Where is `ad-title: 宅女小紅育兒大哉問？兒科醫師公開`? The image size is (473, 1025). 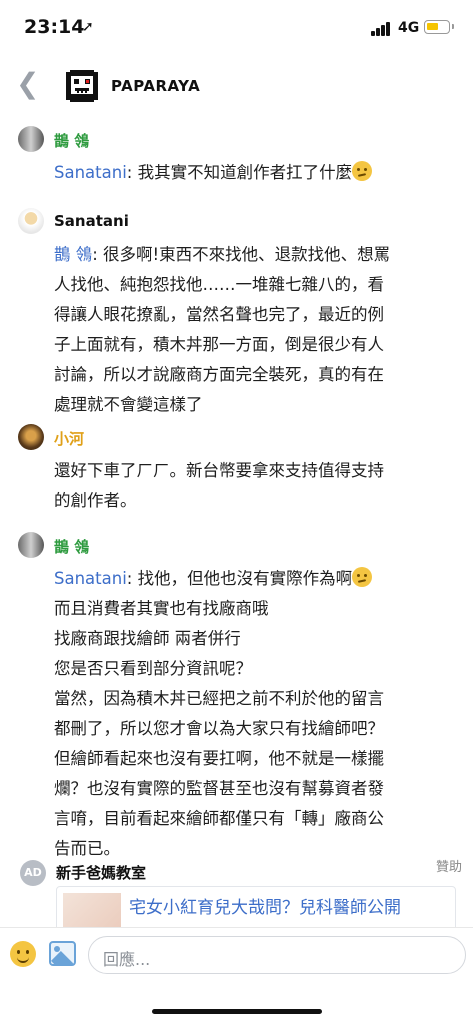
ad-title: 宅女小紅育兒大哉問？兒科醫師公開 is located at coordinates (265, 905).